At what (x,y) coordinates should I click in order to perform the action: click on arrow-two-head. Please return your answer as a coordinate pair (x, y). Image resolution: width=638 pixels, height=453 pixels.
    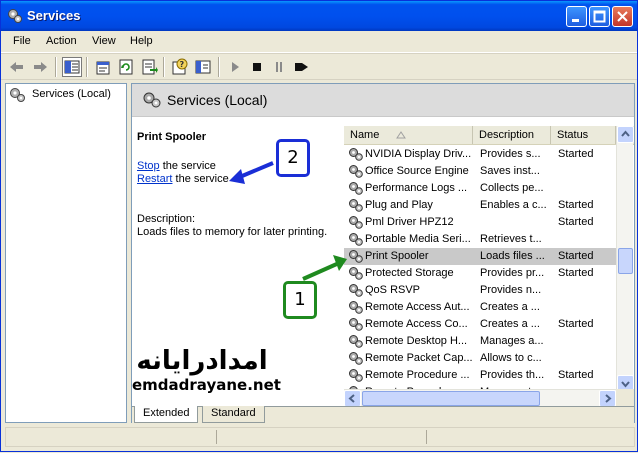
    Looking at the image, I should click on (237, 176).